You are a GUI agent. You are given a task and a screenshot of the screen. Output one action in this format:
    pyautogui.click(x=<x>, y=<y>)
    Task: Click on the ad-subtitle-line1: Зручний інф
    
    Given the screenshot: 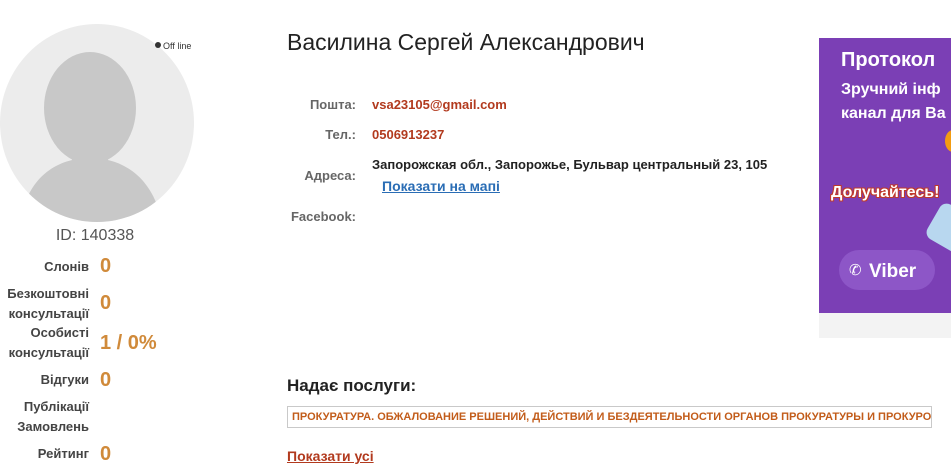 What is the action you would take?
    pyautogui.click(x=891, y=89)
    